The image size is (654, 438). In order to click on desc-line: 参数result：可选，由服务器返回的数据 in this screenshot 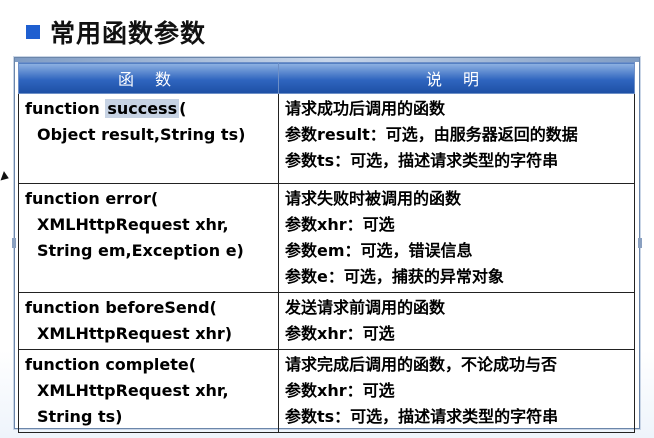, I will do `click(431, 134)`.